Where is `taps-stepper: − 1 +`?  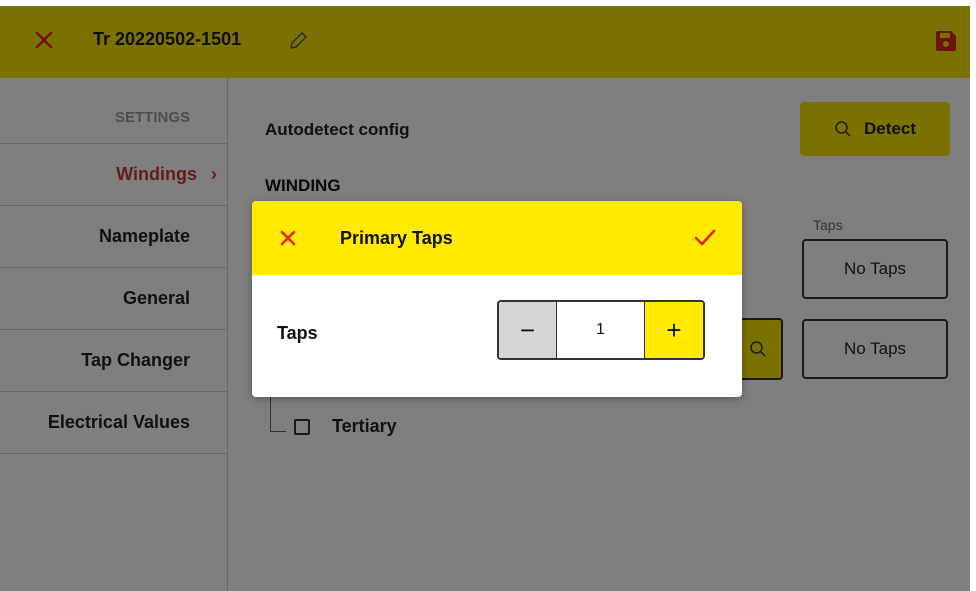
taps-stepper: − 1 + is located at coordinates (601, 330).